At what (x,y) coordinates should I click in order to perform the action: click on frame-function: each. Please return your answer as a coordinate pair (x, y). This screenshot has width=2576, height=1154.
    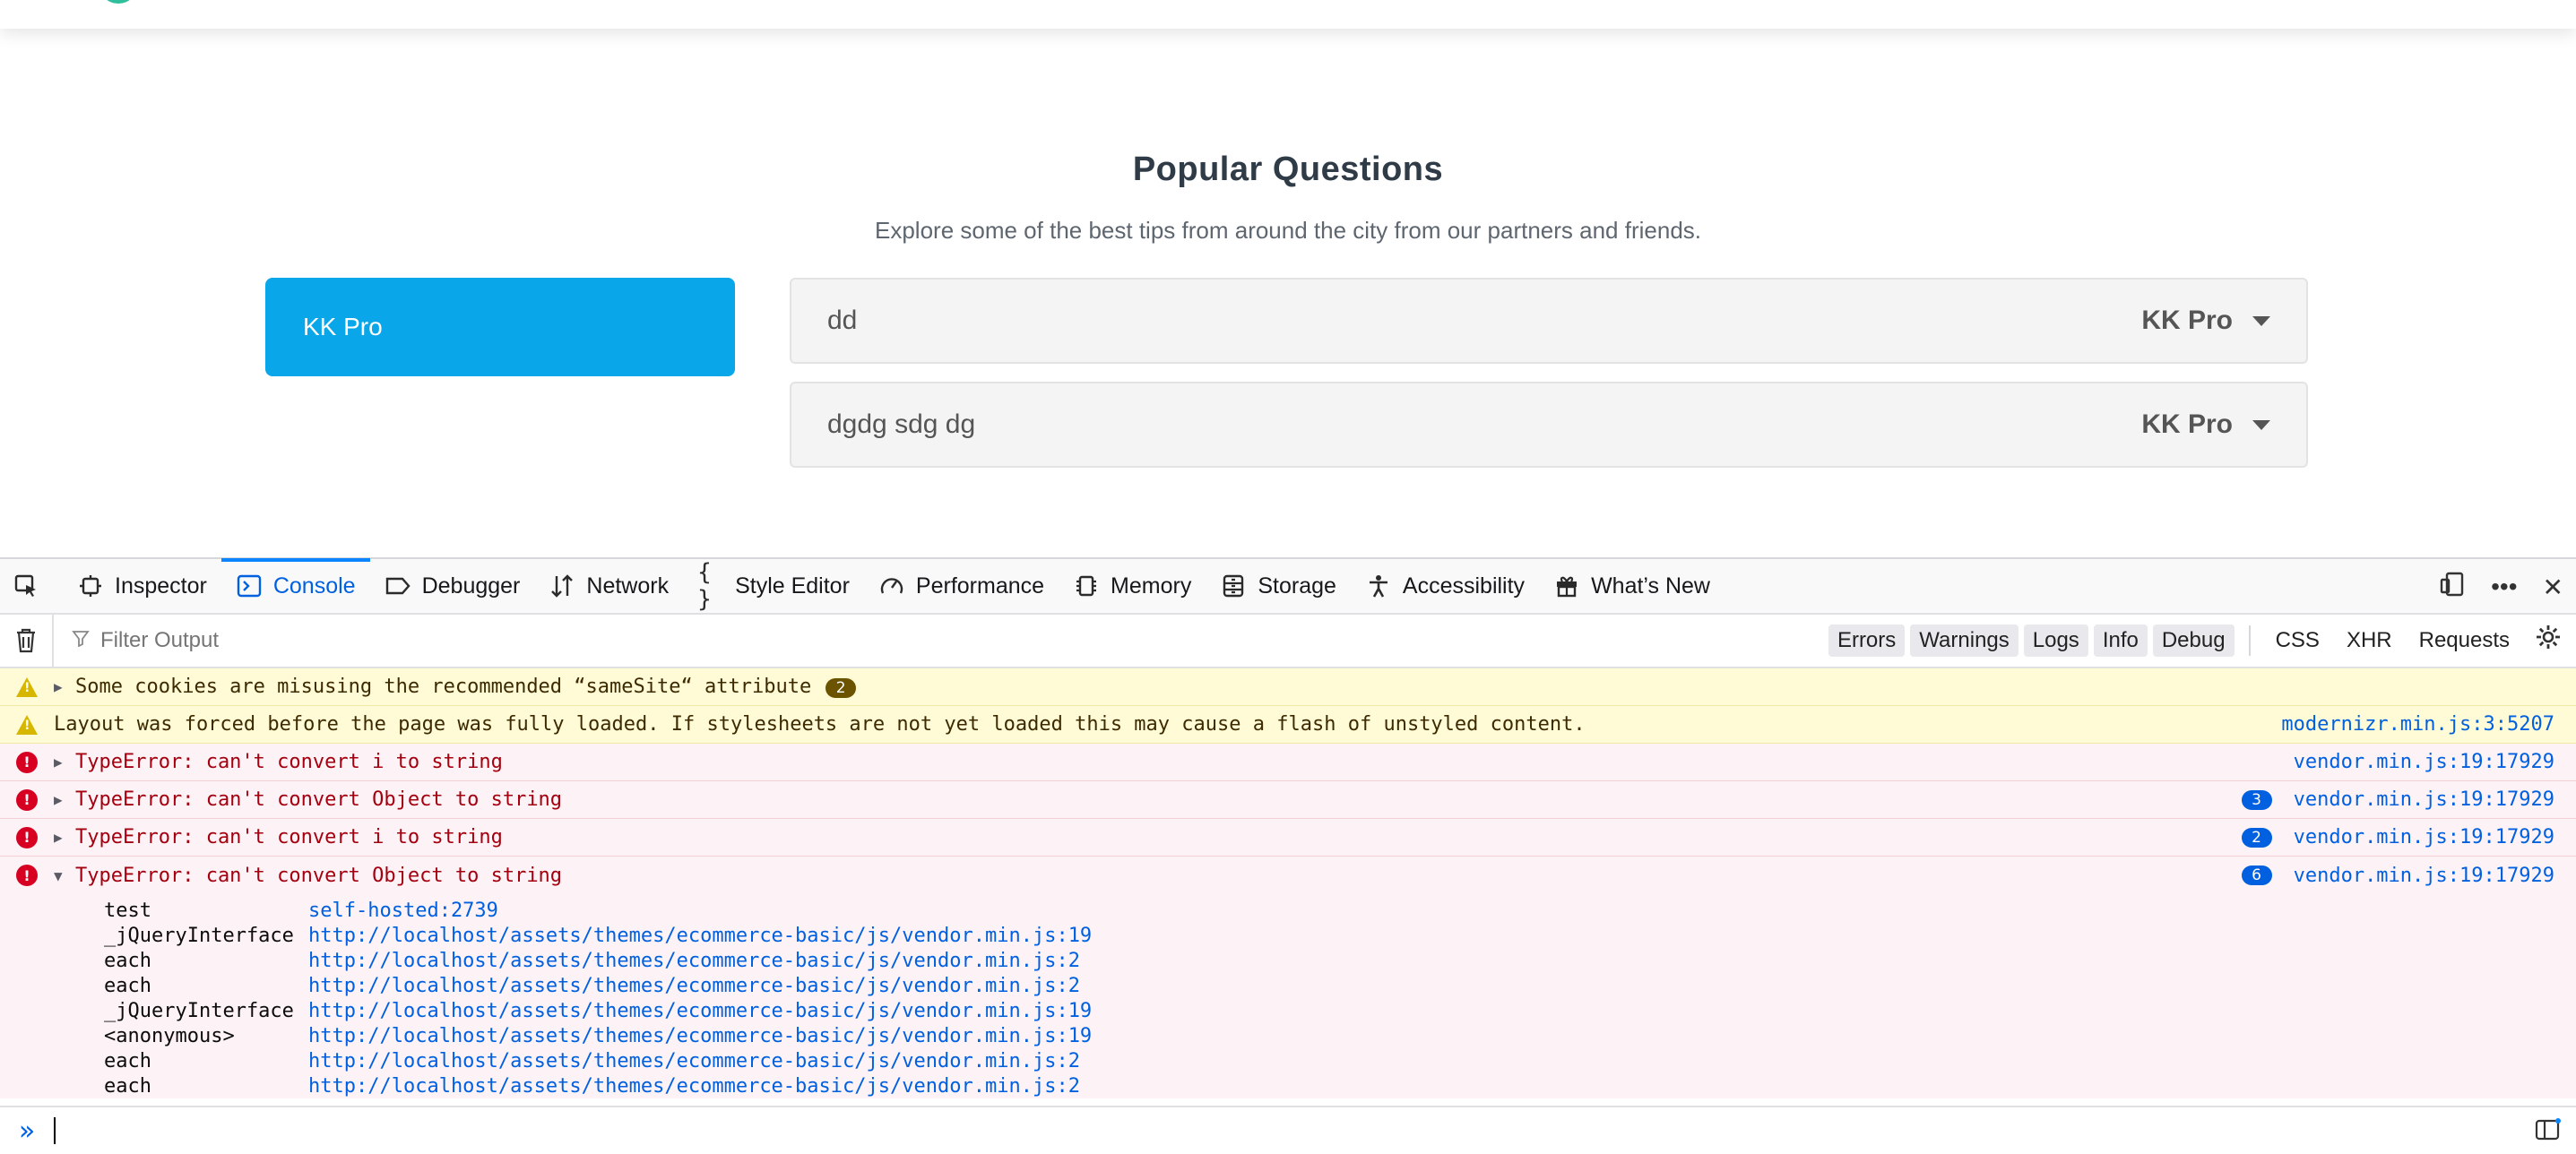
    Looking at the image, I should click on (127, 960).